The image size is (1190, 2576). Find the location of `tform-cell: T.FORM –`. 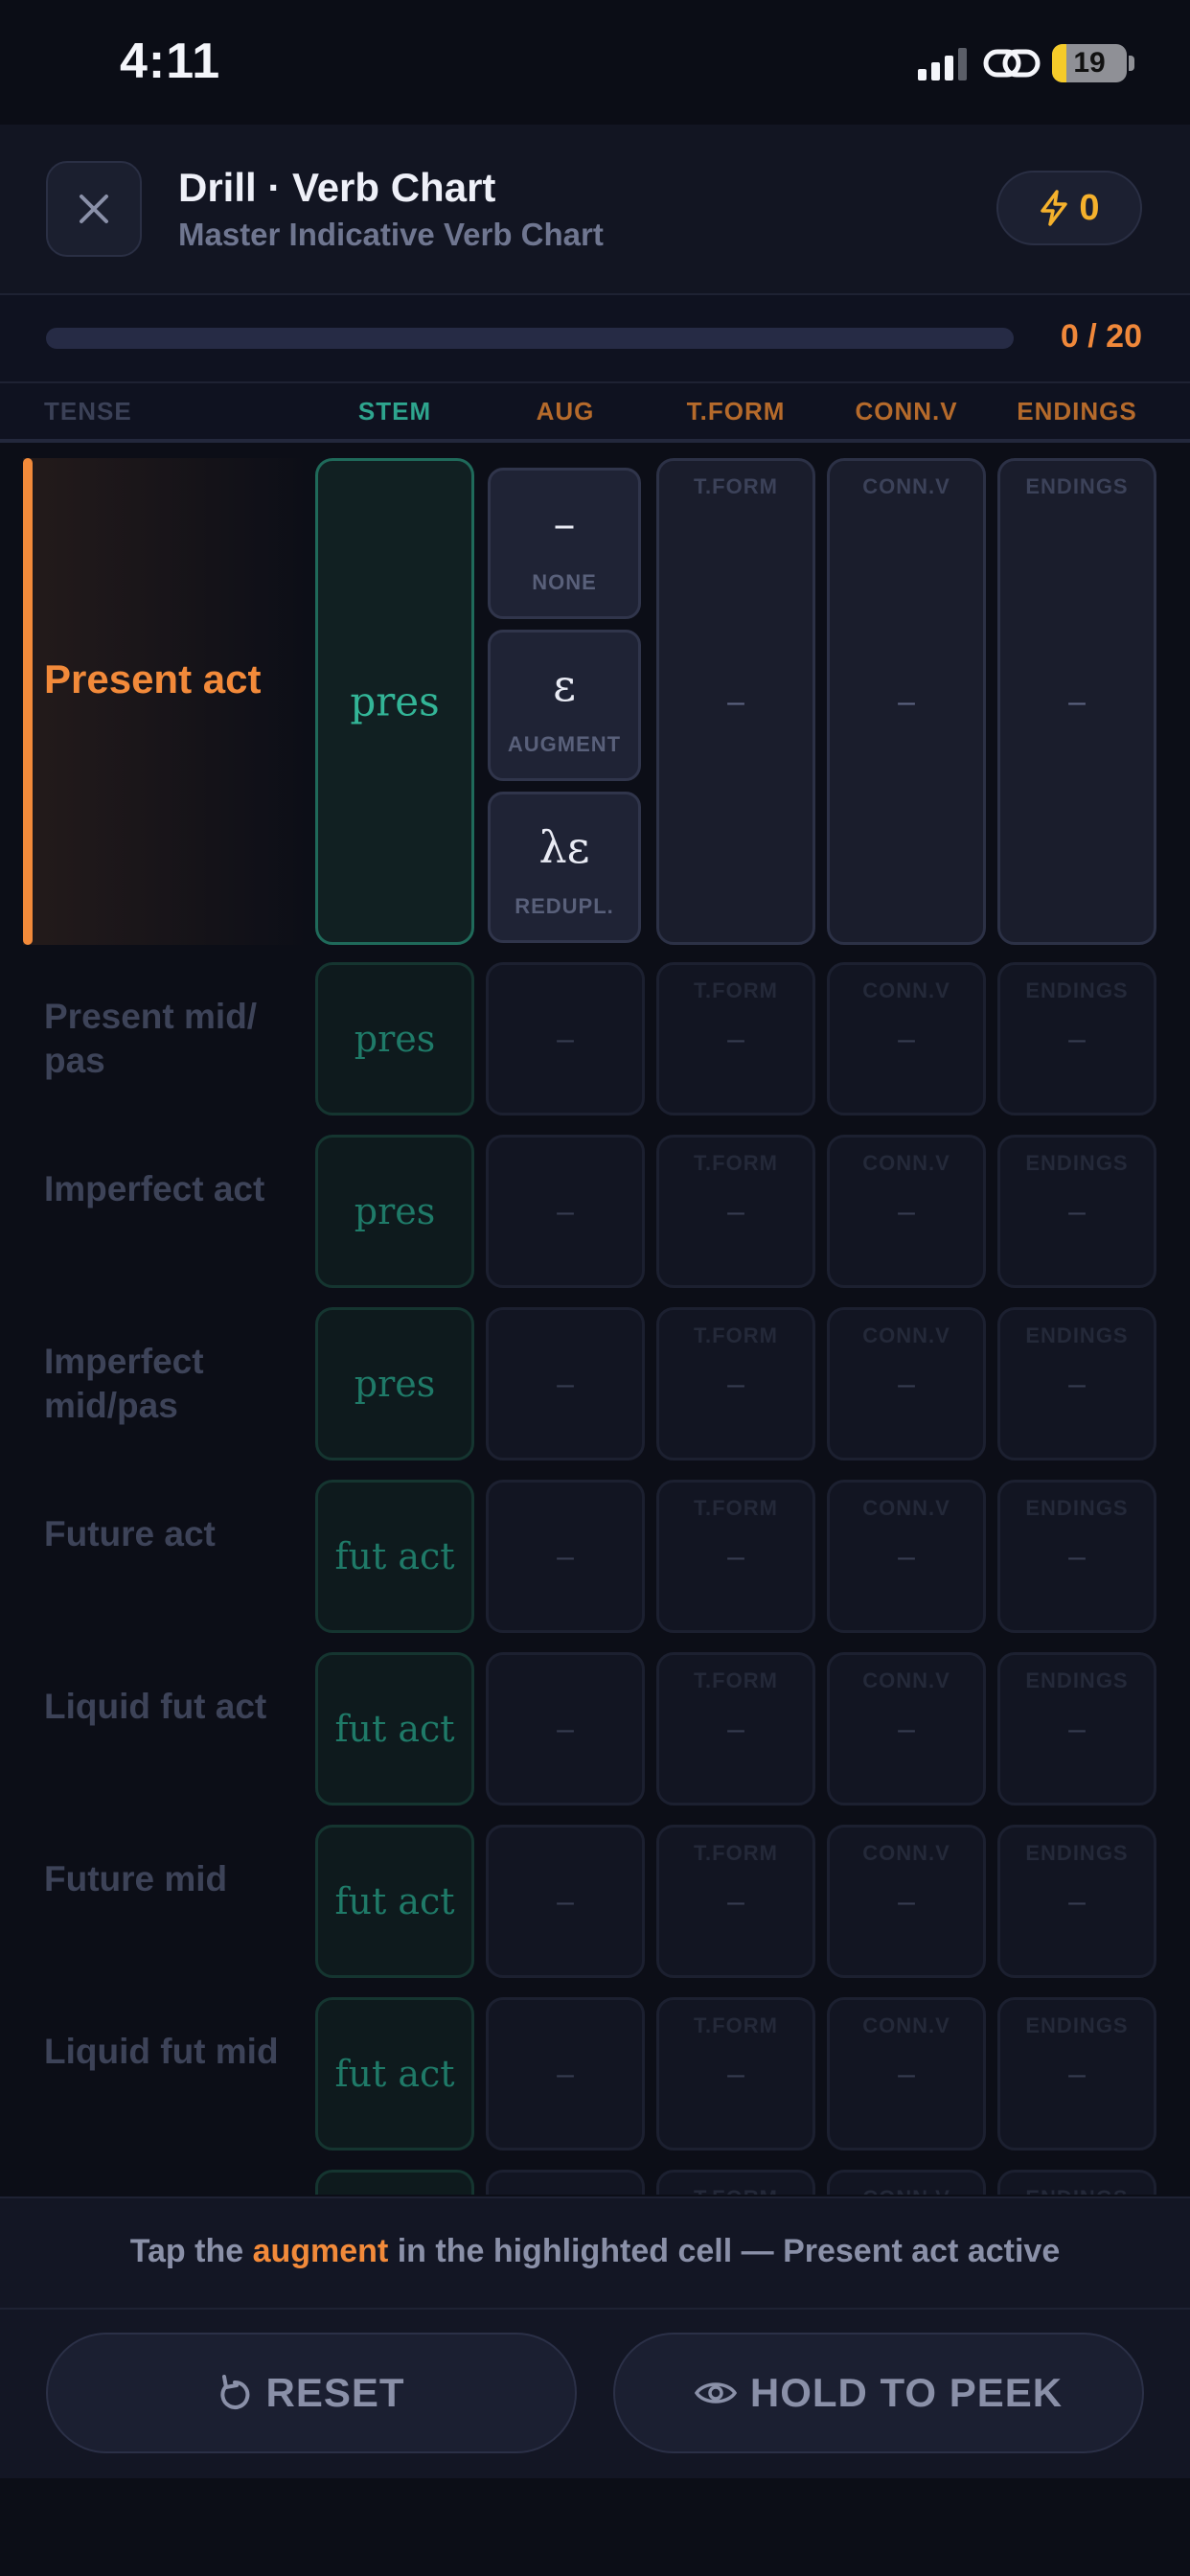

tform-cell: T.FORM – is located at coordinates (735, 1729).